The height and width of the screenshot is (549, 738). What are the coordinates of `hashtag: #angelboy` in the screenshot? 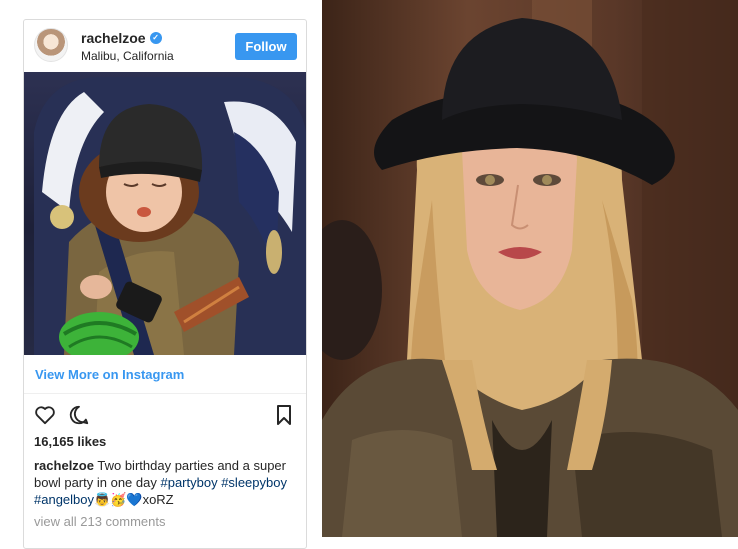 It's located at (64, 499).